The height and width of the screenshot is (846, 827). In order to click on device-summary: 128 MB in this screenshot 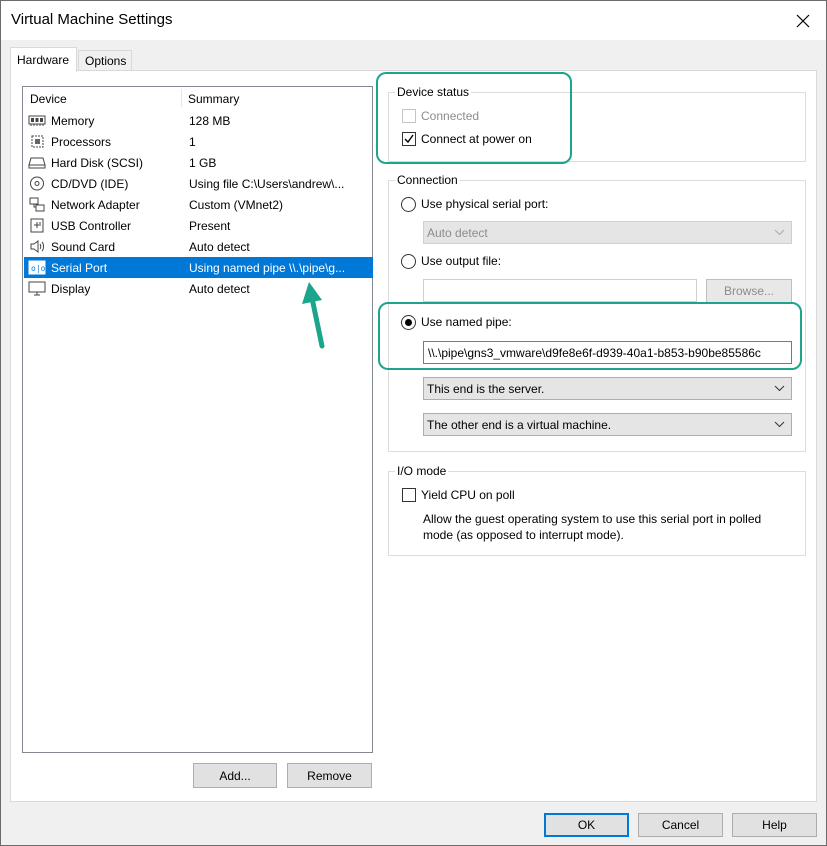, I will do `click(210, 121)`.